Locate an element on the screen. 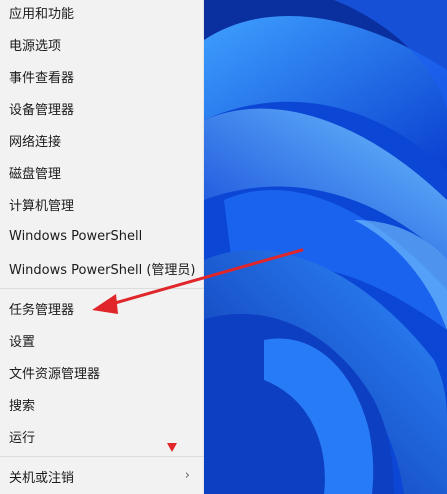 This screenshot has width=447, height=494. menu-item-label: 关机或注销 is located at coordinates (42, 478).